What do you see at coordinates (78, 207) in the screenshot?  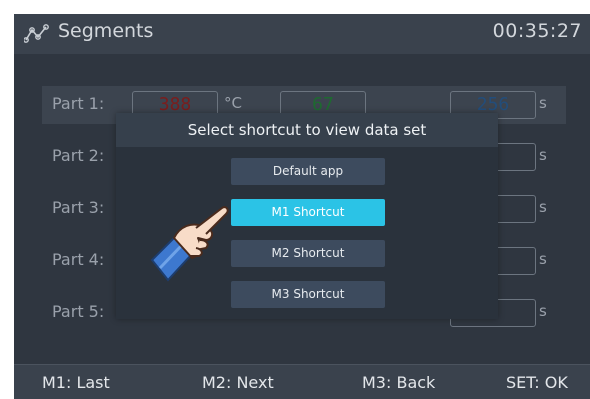 I see `segment-label: Part 3:` at bounding box center [78, 207].